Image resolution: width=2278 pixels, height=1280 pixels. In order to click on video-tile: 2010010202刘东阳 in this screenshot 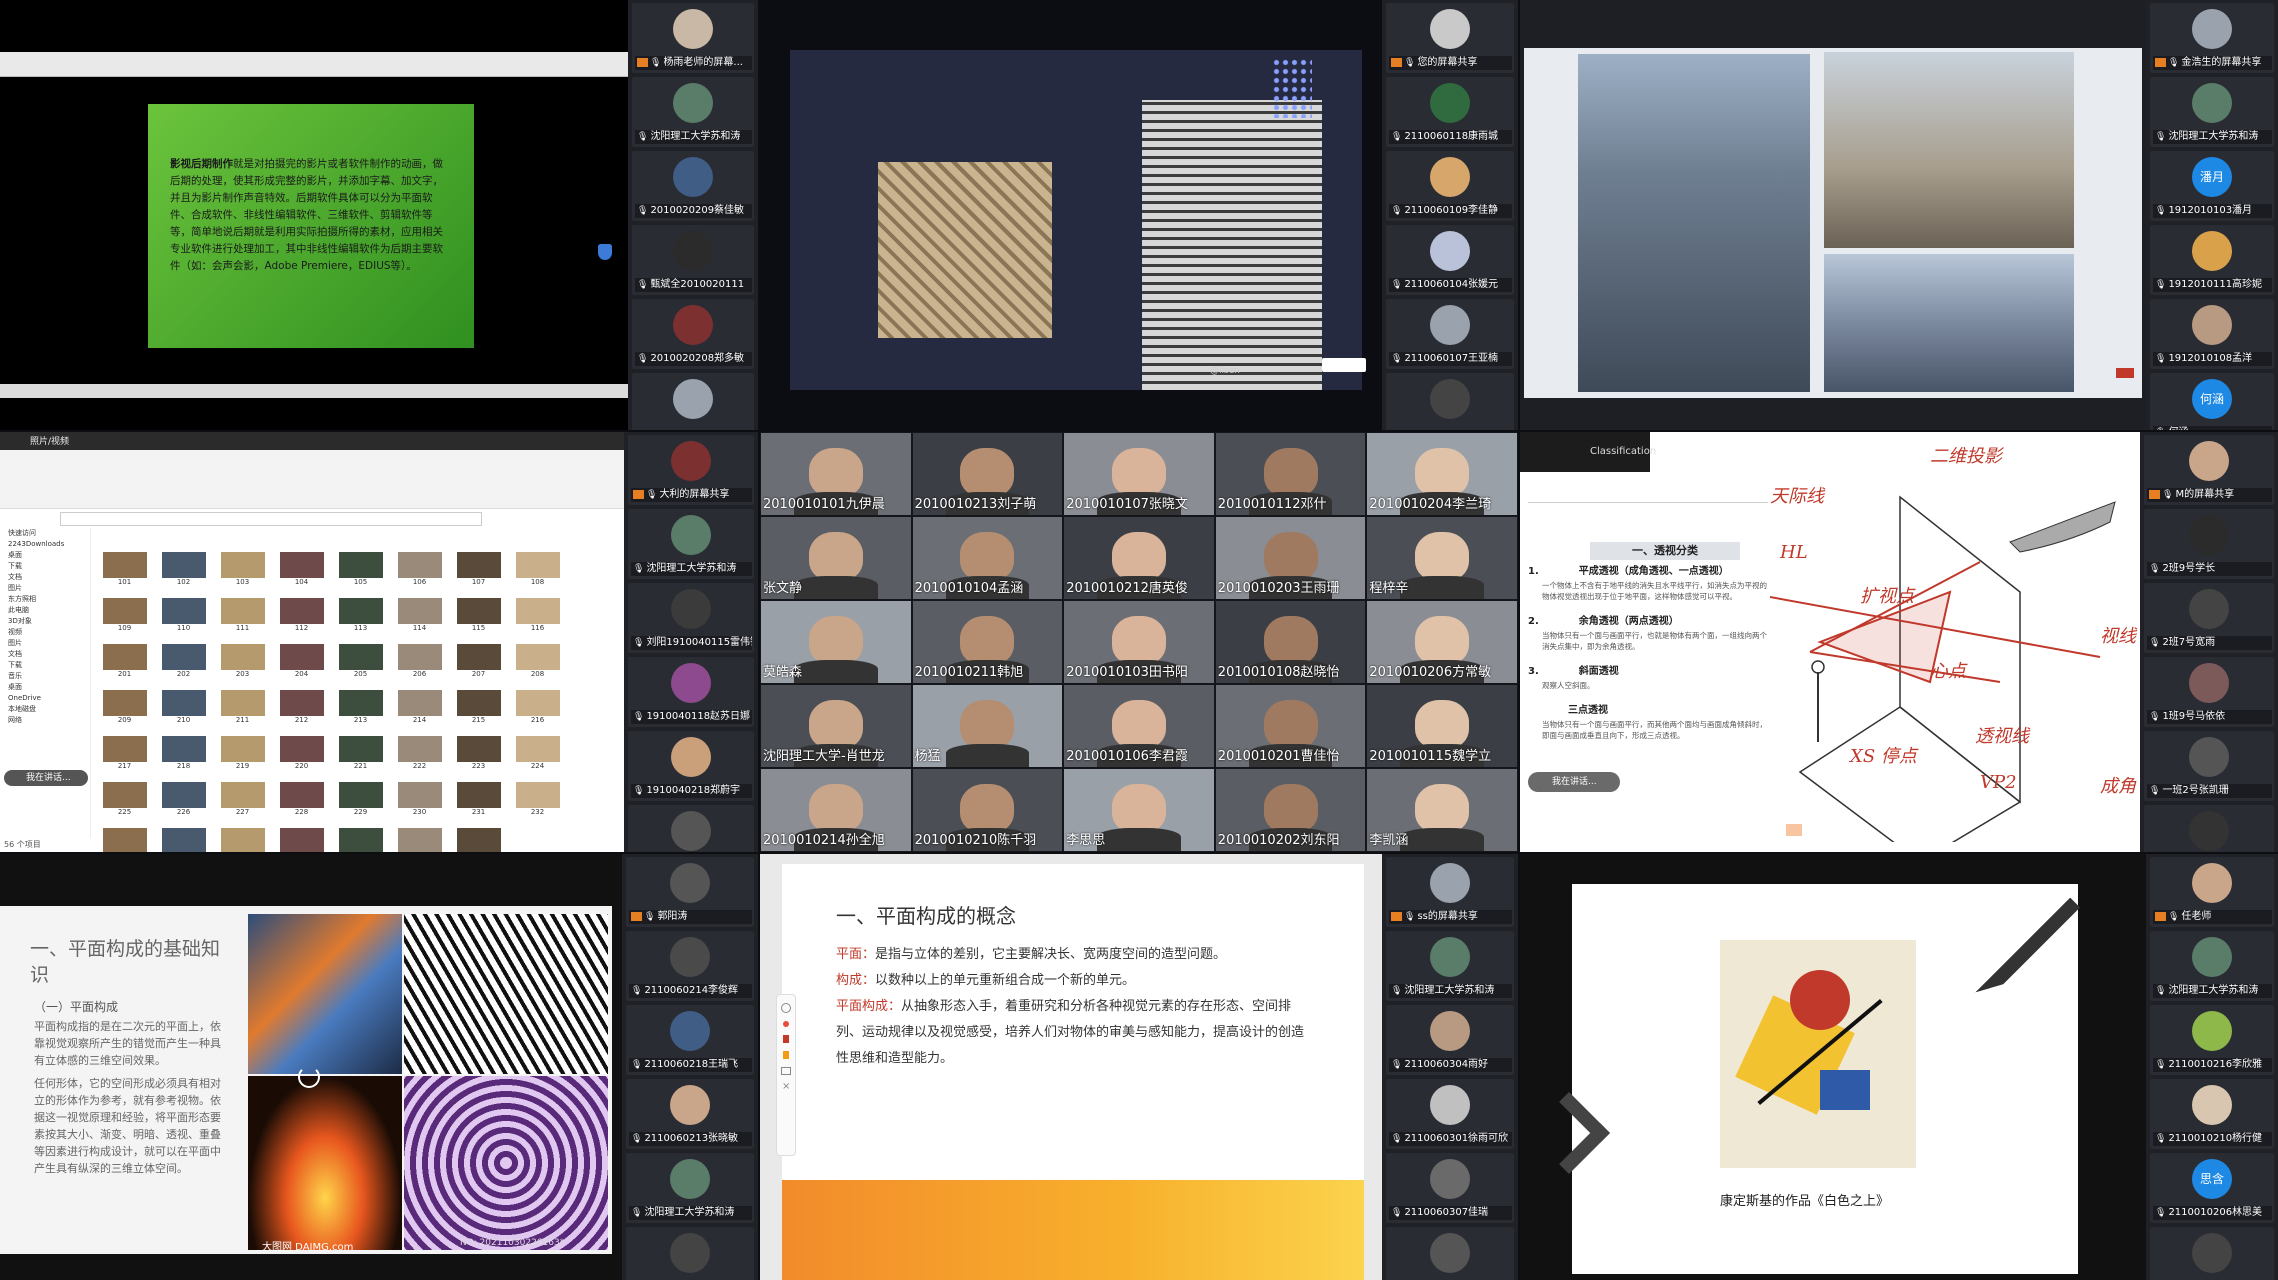, I will do `click(1290, 810)`.